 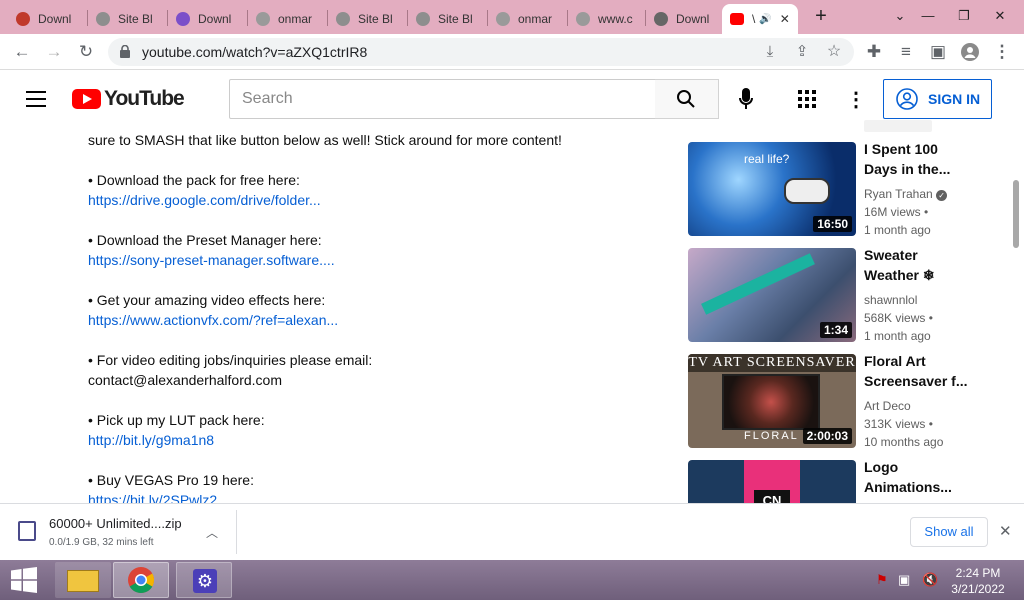 What do you see at coordinates (27, 531) in the screenshot?
I see `zip-file-icon` at bounding box center [27, 531].